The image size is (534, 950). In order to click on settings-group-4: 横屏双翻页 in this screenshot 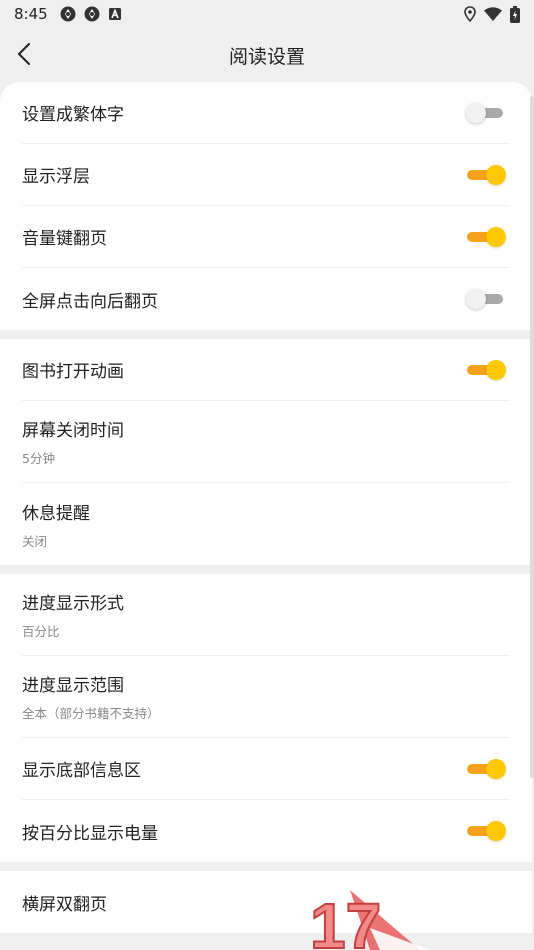, I will do `click(266, 902)`.